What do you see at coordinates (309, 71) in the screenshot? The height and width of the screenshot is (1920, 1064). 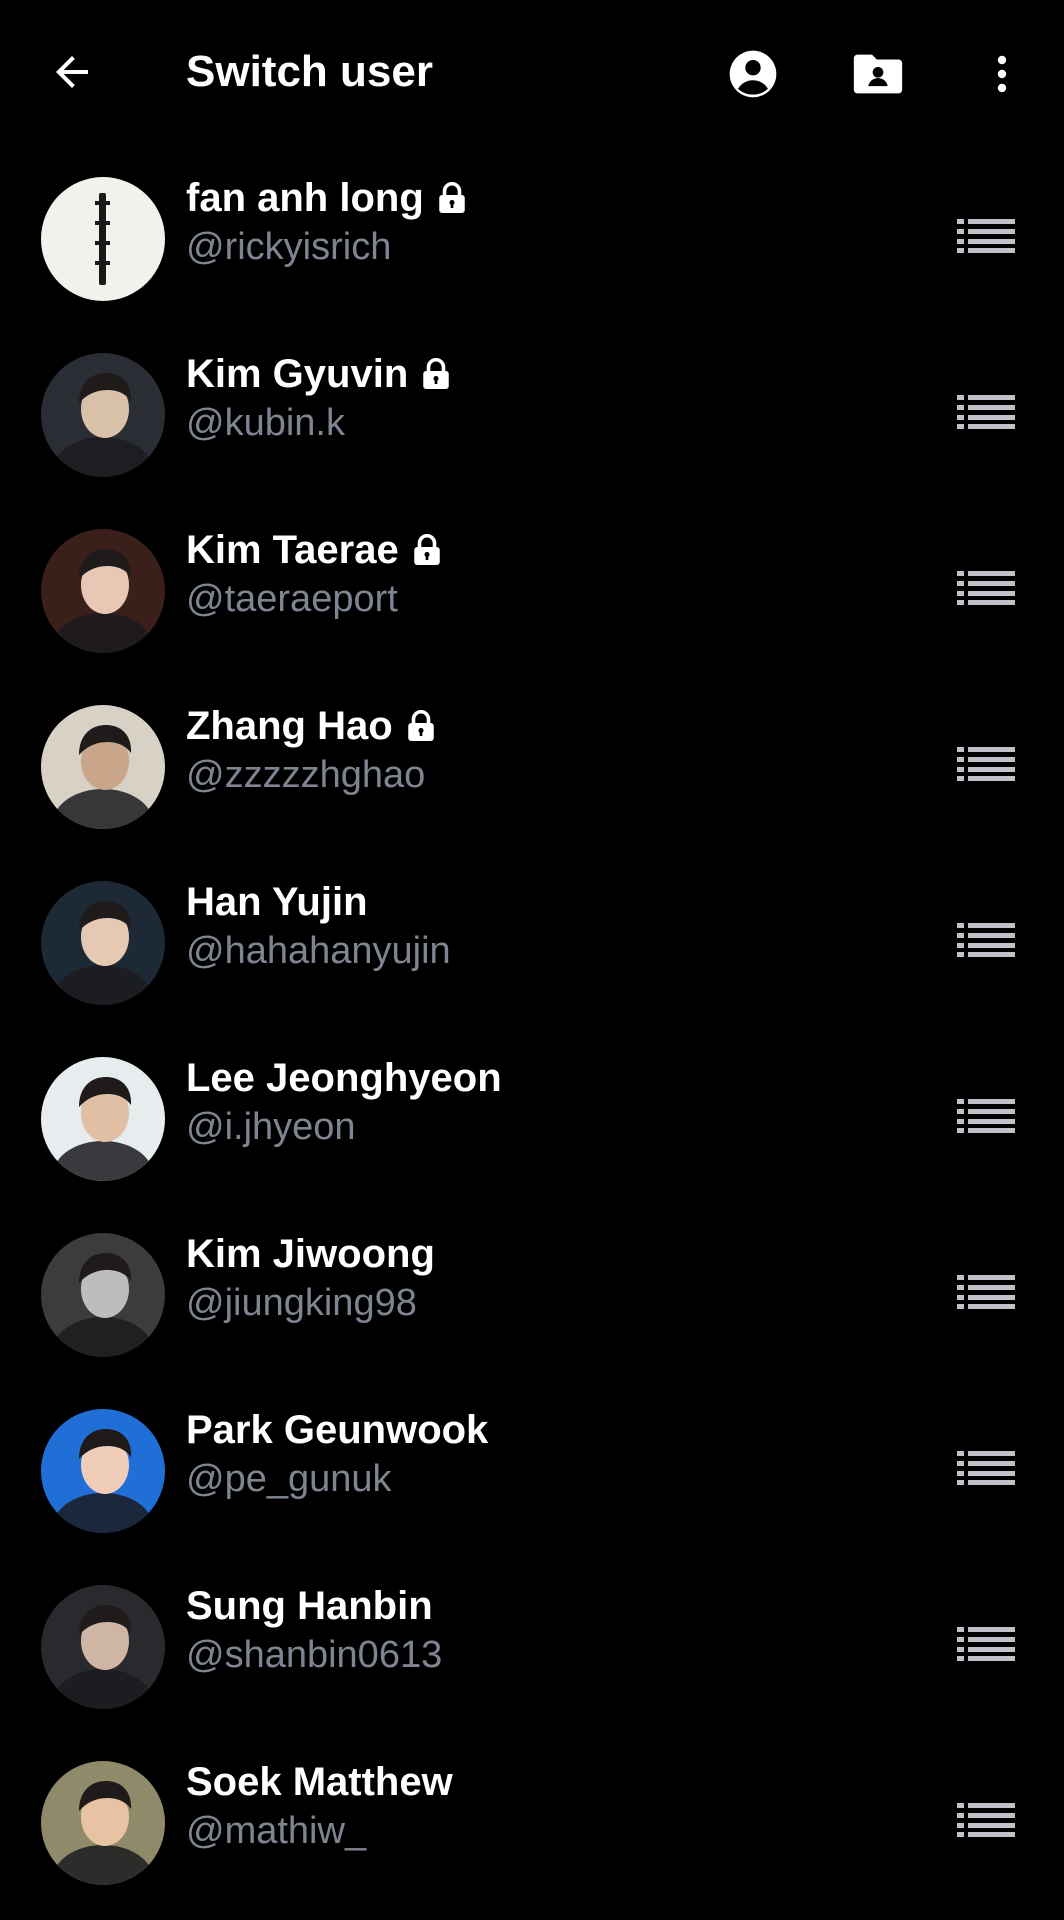 I see `page-title: Switch user` at bounding box center [309, 71].